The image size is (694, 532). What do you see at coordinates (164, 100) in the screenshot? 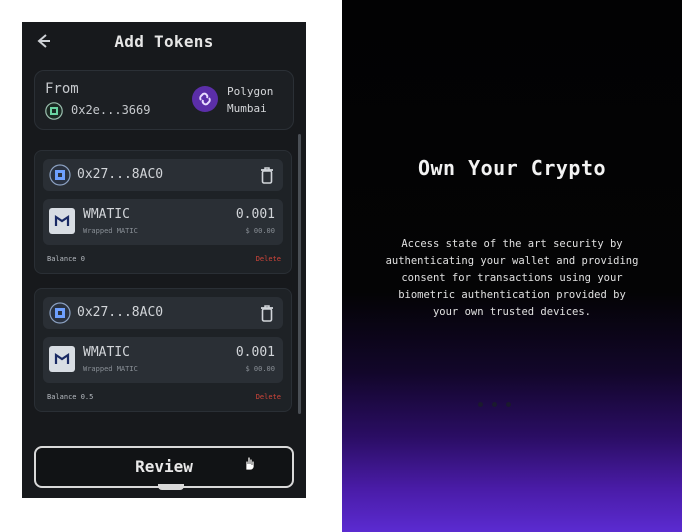
I see `from-card: From 0x2e...3669 Polygon Mumbai` at bounding box center [164, 100].